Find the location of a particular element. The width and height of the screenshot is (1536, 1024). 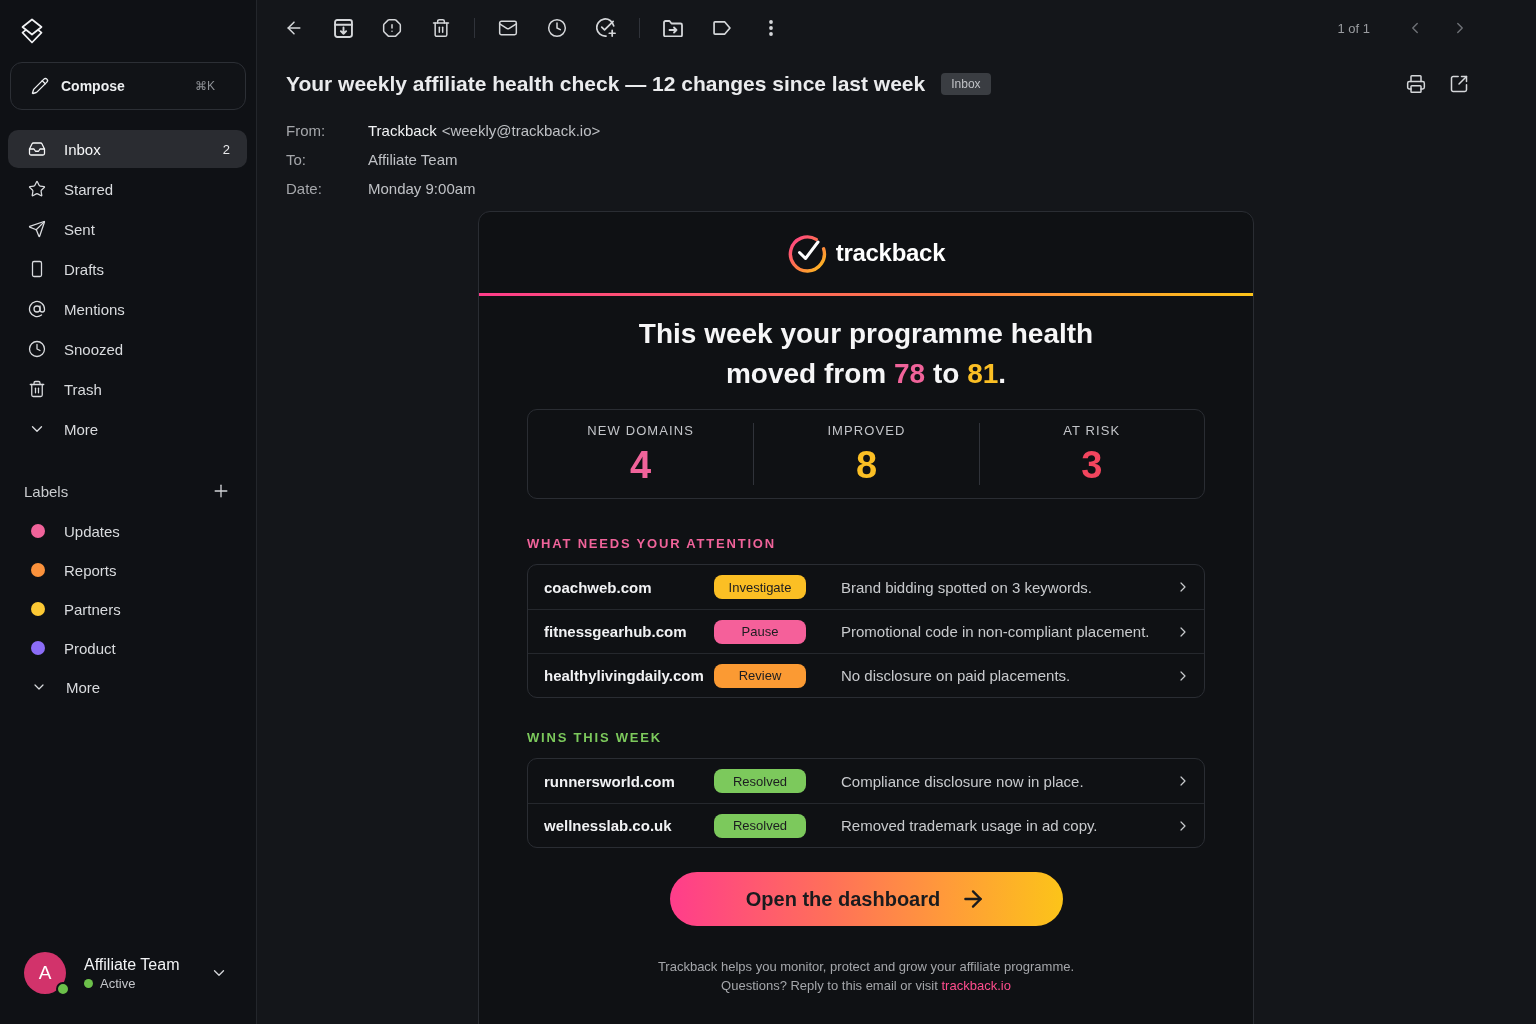

header-label: Date: is located at coordinates (304, 188).